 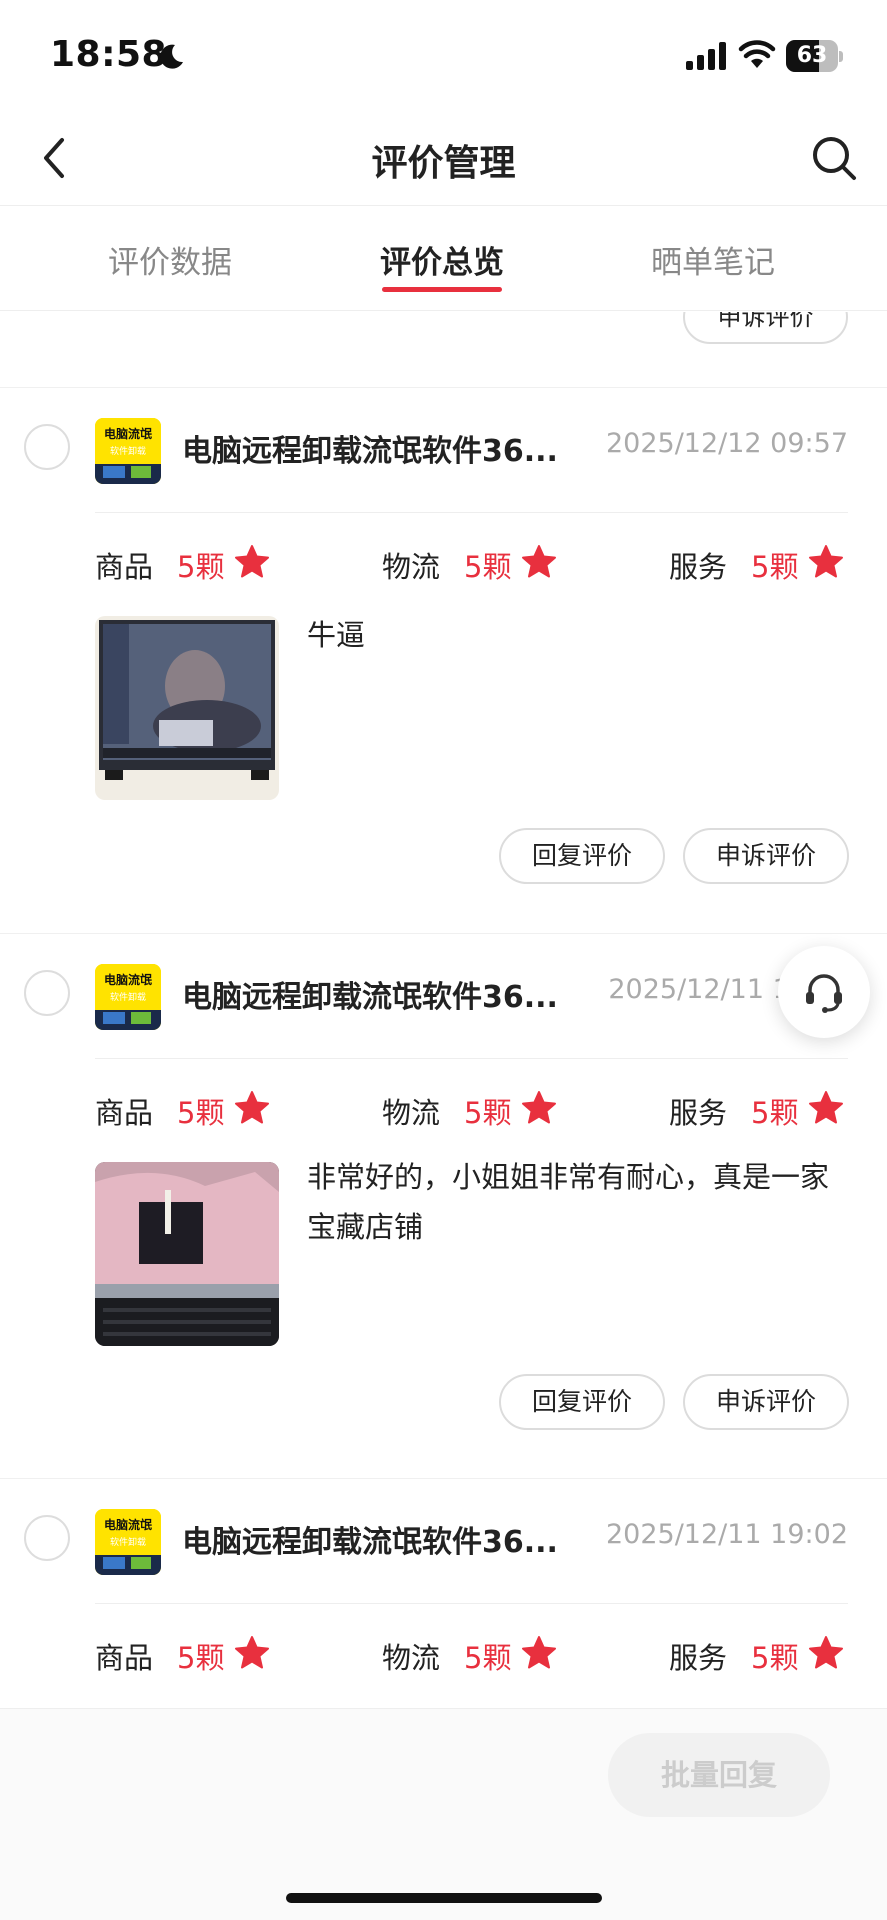 I want to click on appeal-button: 申诉评价, so click(x=765, y=328).